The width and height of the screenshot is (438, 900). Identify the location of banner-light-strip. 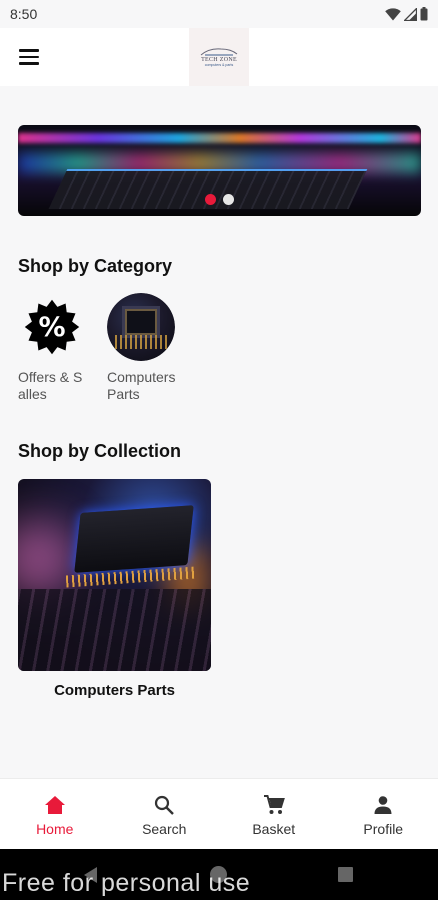
(219, 138).